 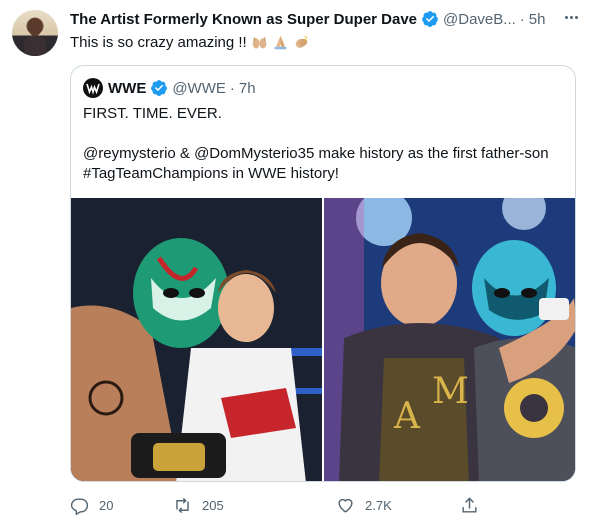 I want to click on raising-hands-emoji, so click(x=259, y=43).